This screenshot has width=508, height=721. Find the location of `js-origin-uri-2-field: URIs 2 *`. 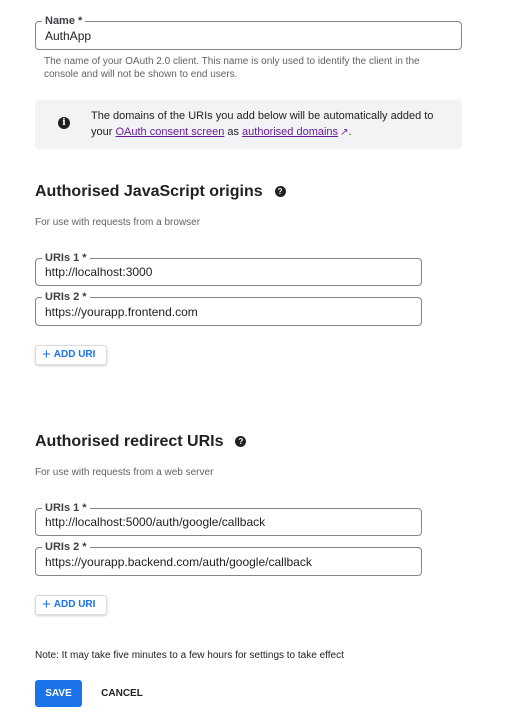

js-origin-uri-2-field: URIs 2 * is located at coordinates (228, 308).